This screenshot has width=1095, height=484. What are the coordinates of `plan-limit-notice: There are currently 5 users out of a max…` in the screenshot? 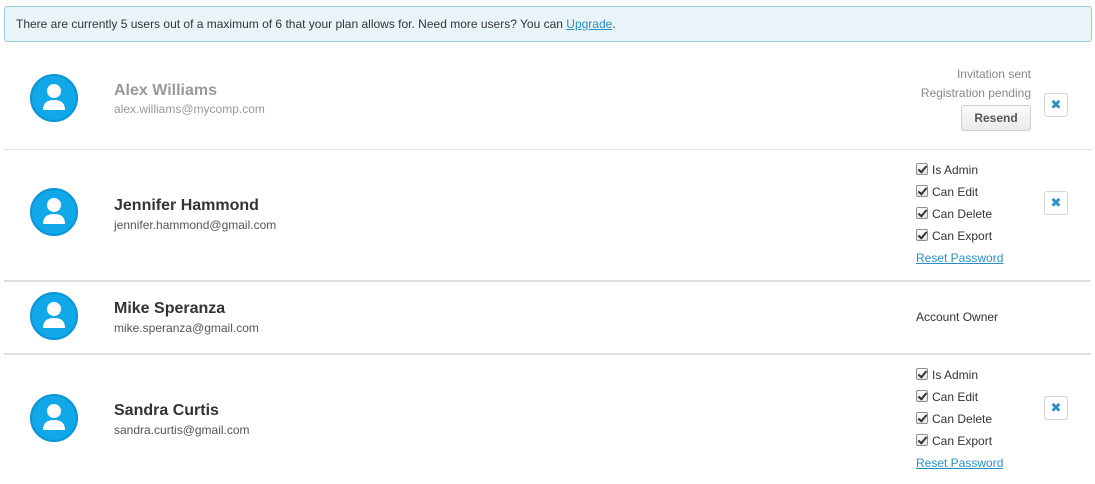 It's located at (548, 24).